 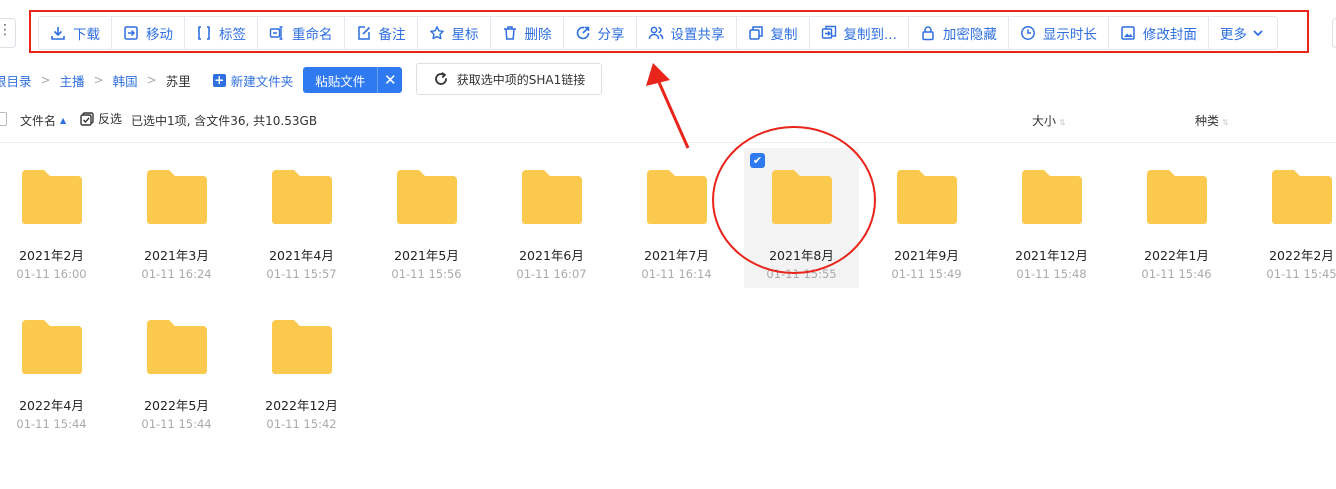 I want to click on folder-time: 01-11 15:56, so click(x=426, y=274).